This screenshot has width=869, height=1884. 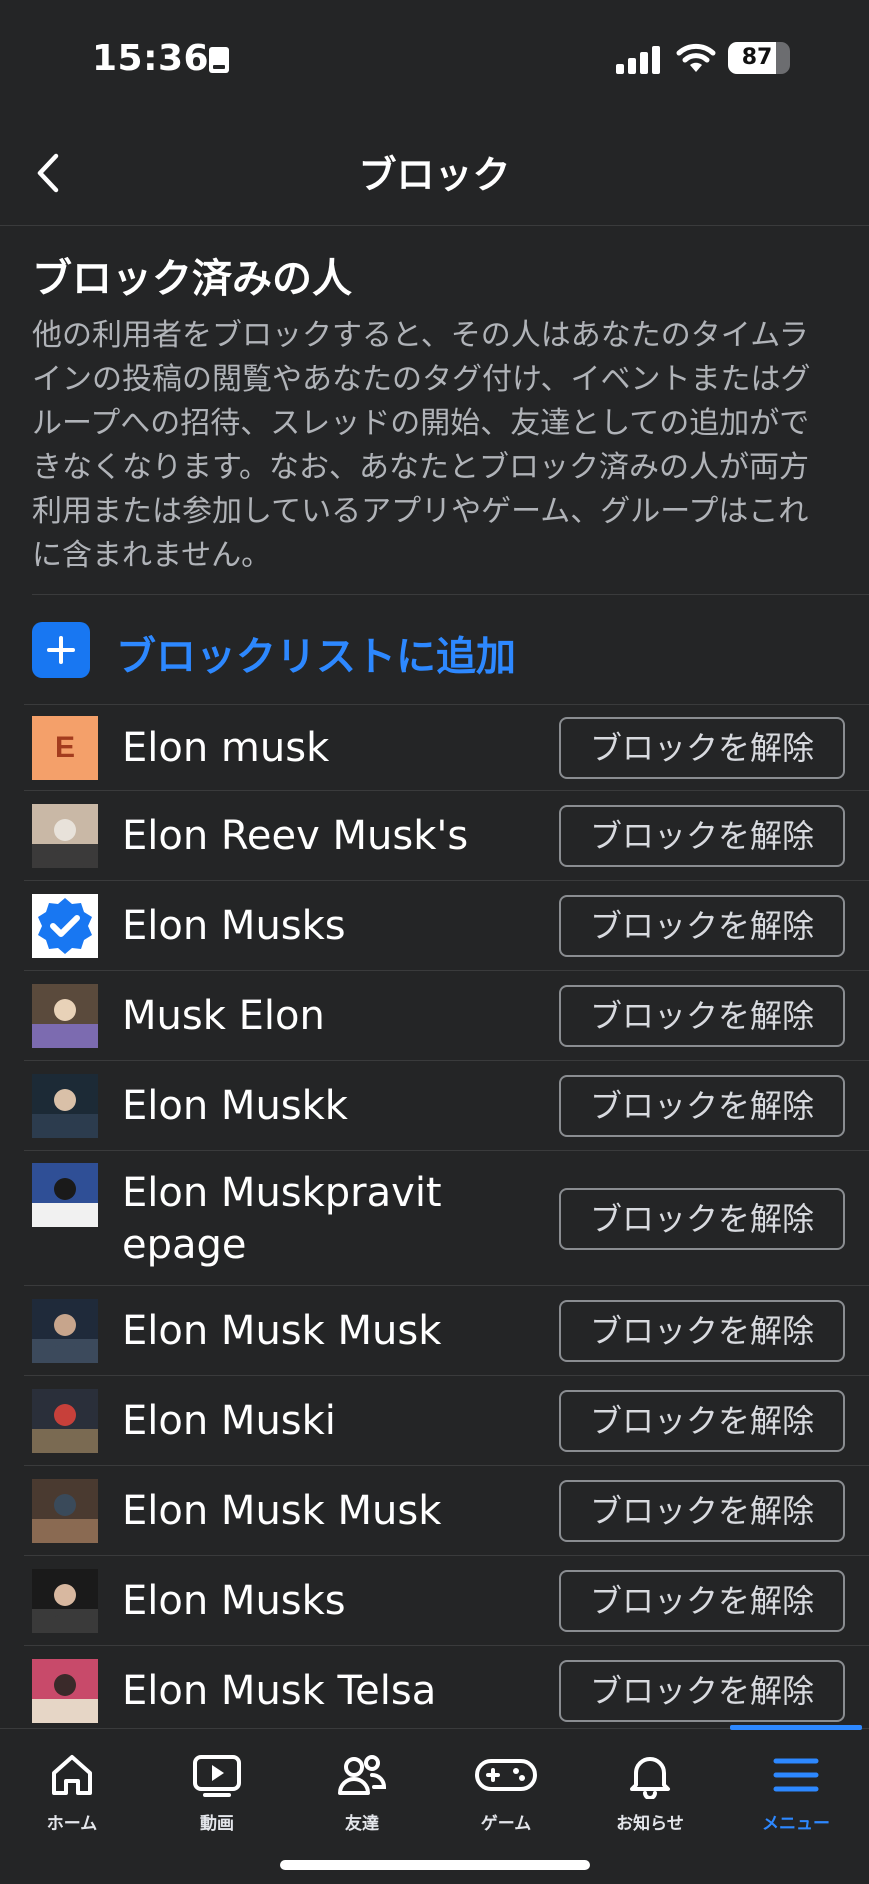 What do you see at coordinates (192, 279) in the screenshot?
I see `section-title: ブロック済みの人` at bounding box center [192, 279].